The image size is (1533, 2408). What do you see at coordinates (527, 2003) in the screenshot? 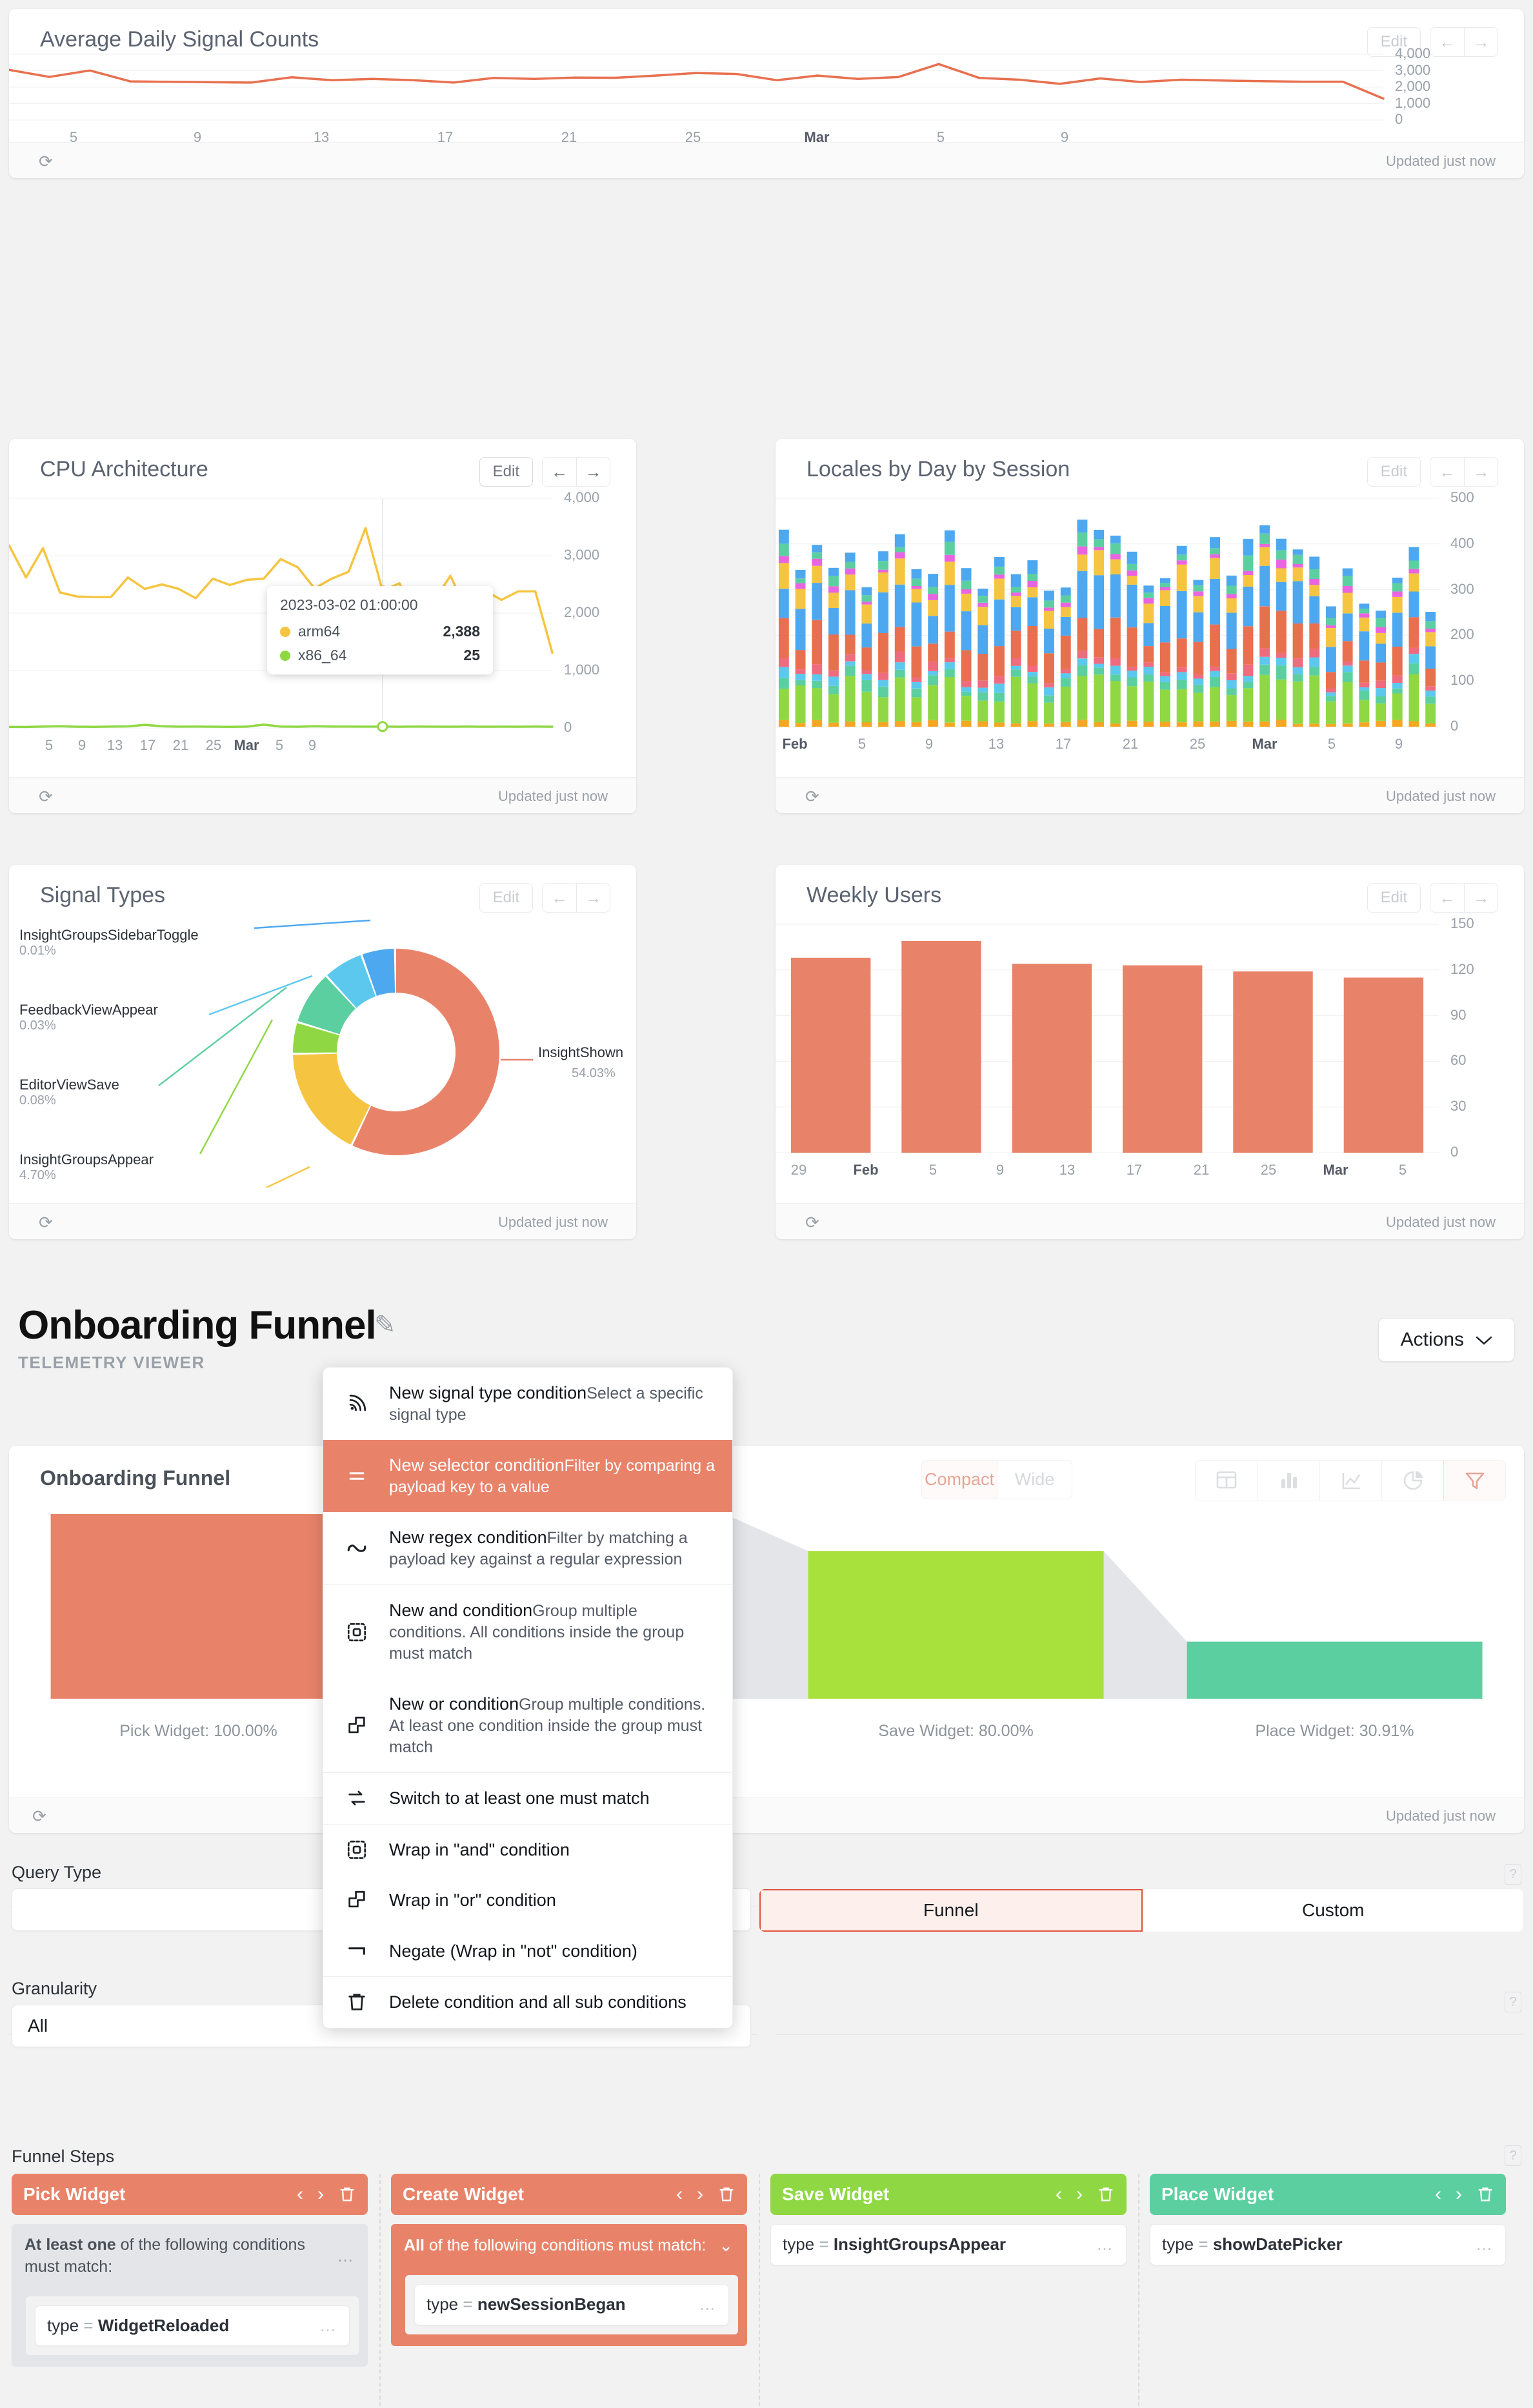
I see `menu-item-delete-condition-and-all-sub-conditions: Delete condition and all sub conditions` at bounding box center [527, 2003].